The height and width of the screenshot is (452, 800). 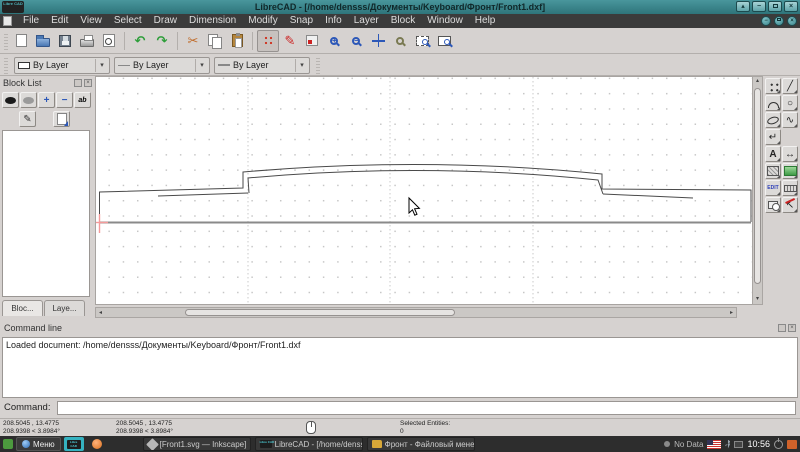 I want to click on points-tool-button, so click(x=773, y=86).